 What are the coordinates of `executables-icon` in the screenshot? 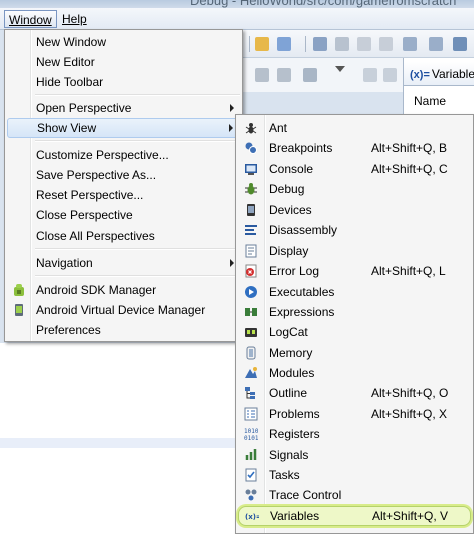 It's located at (251, 292).